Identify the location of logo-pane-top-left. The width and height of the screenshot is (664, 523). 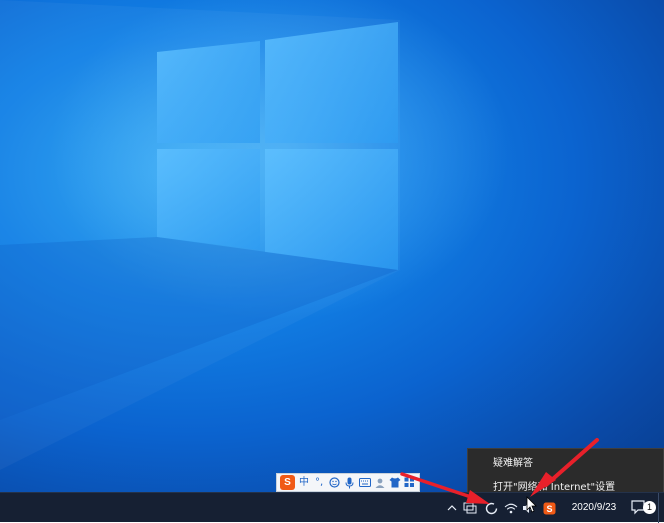
(208, 92).